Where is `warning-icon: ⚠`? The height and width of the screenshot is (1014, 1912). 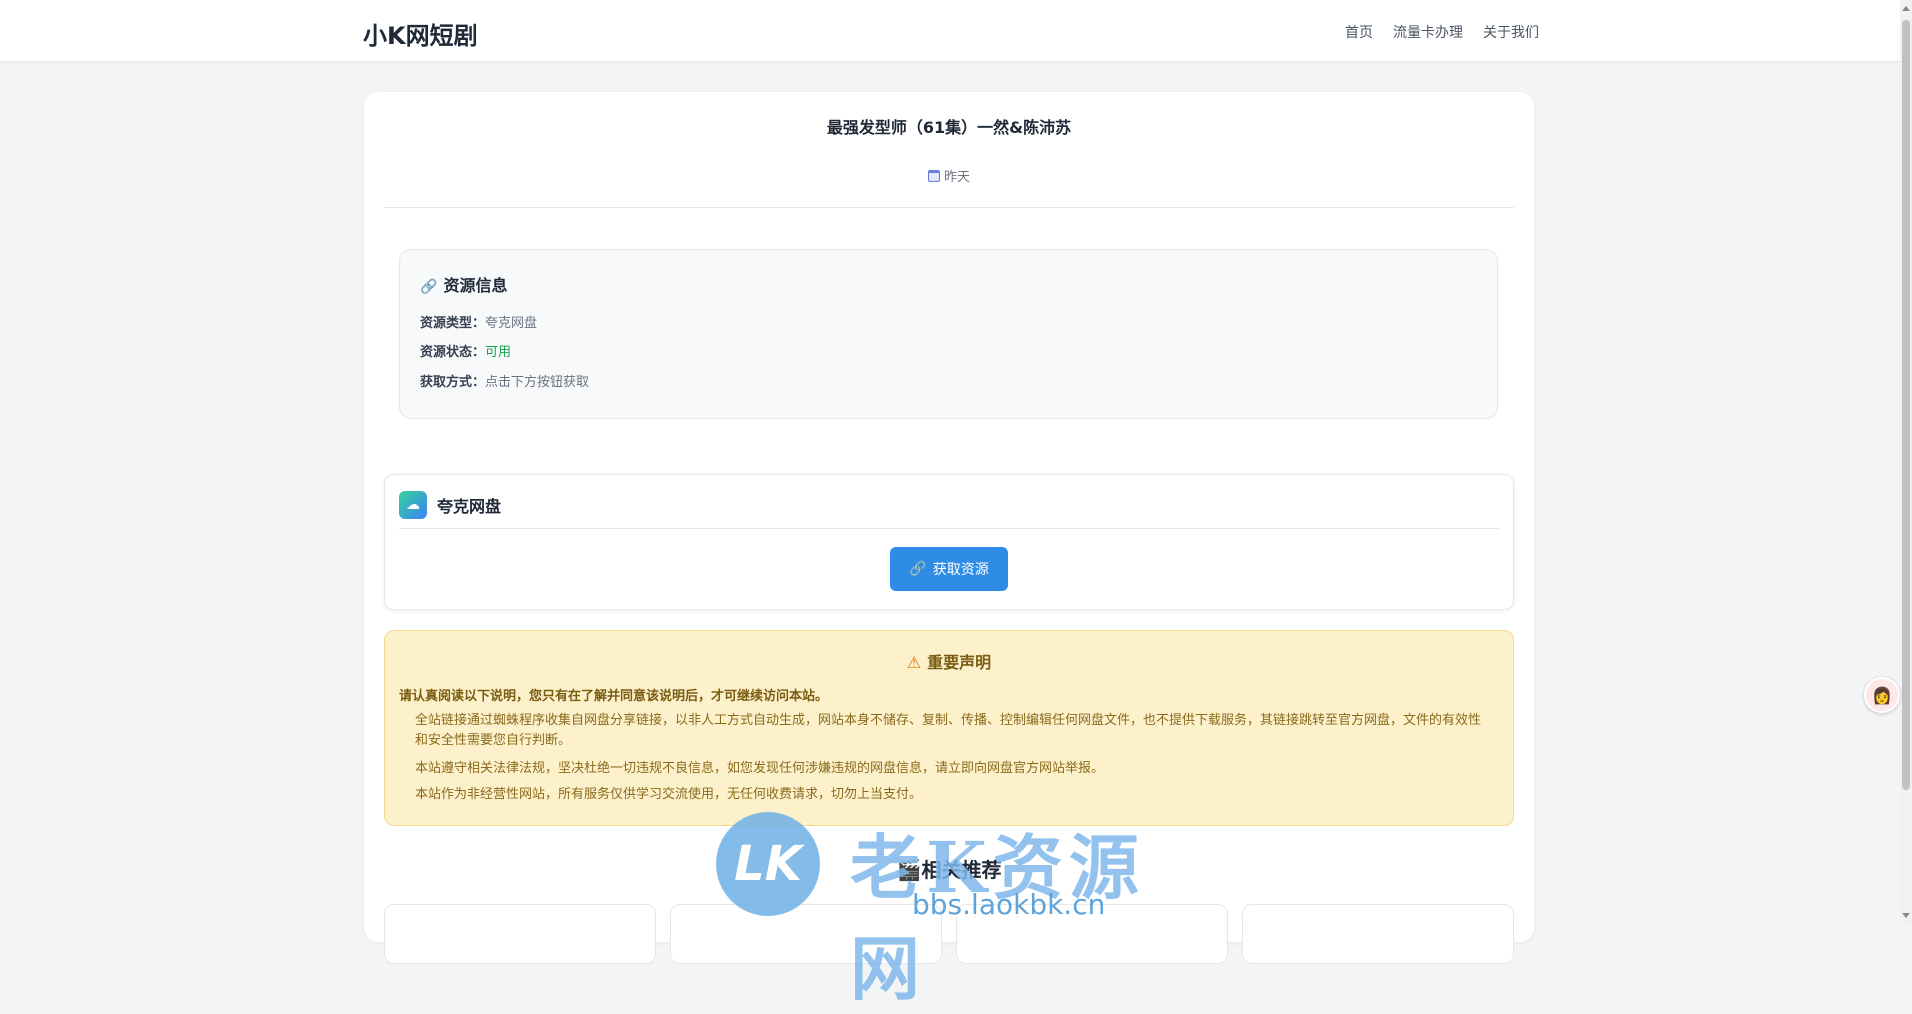 warning-icon: ⚠ is located at coordinates (914, 662).